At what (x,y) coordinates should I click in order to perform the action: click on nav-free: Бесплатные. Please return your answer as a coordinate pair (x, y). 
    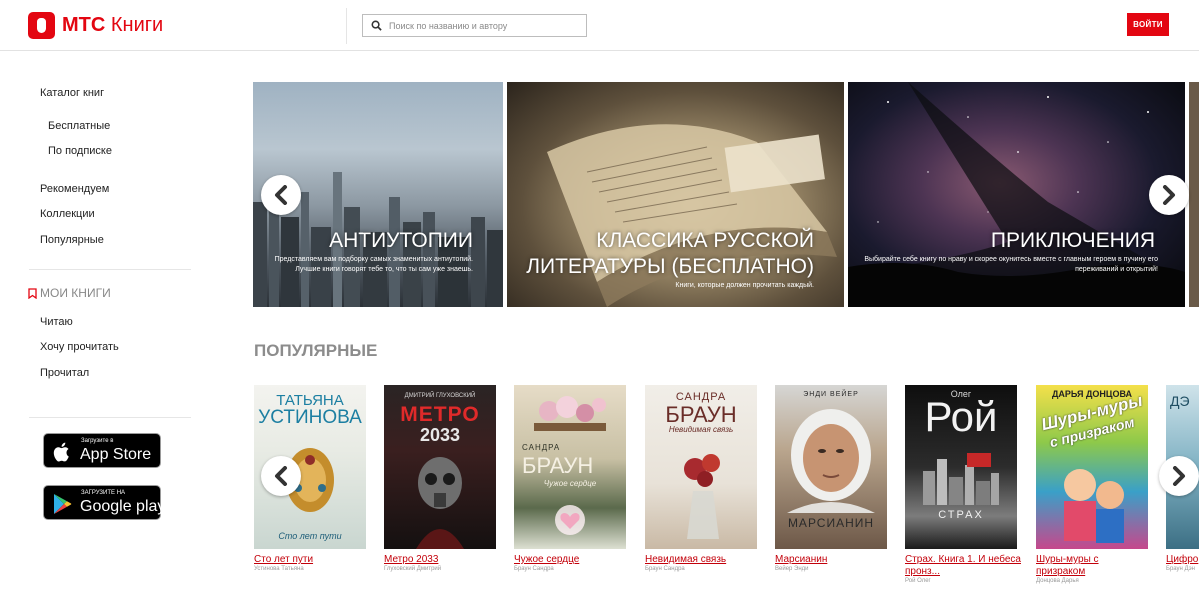
    Looking at the image, I should click on (79, 126).